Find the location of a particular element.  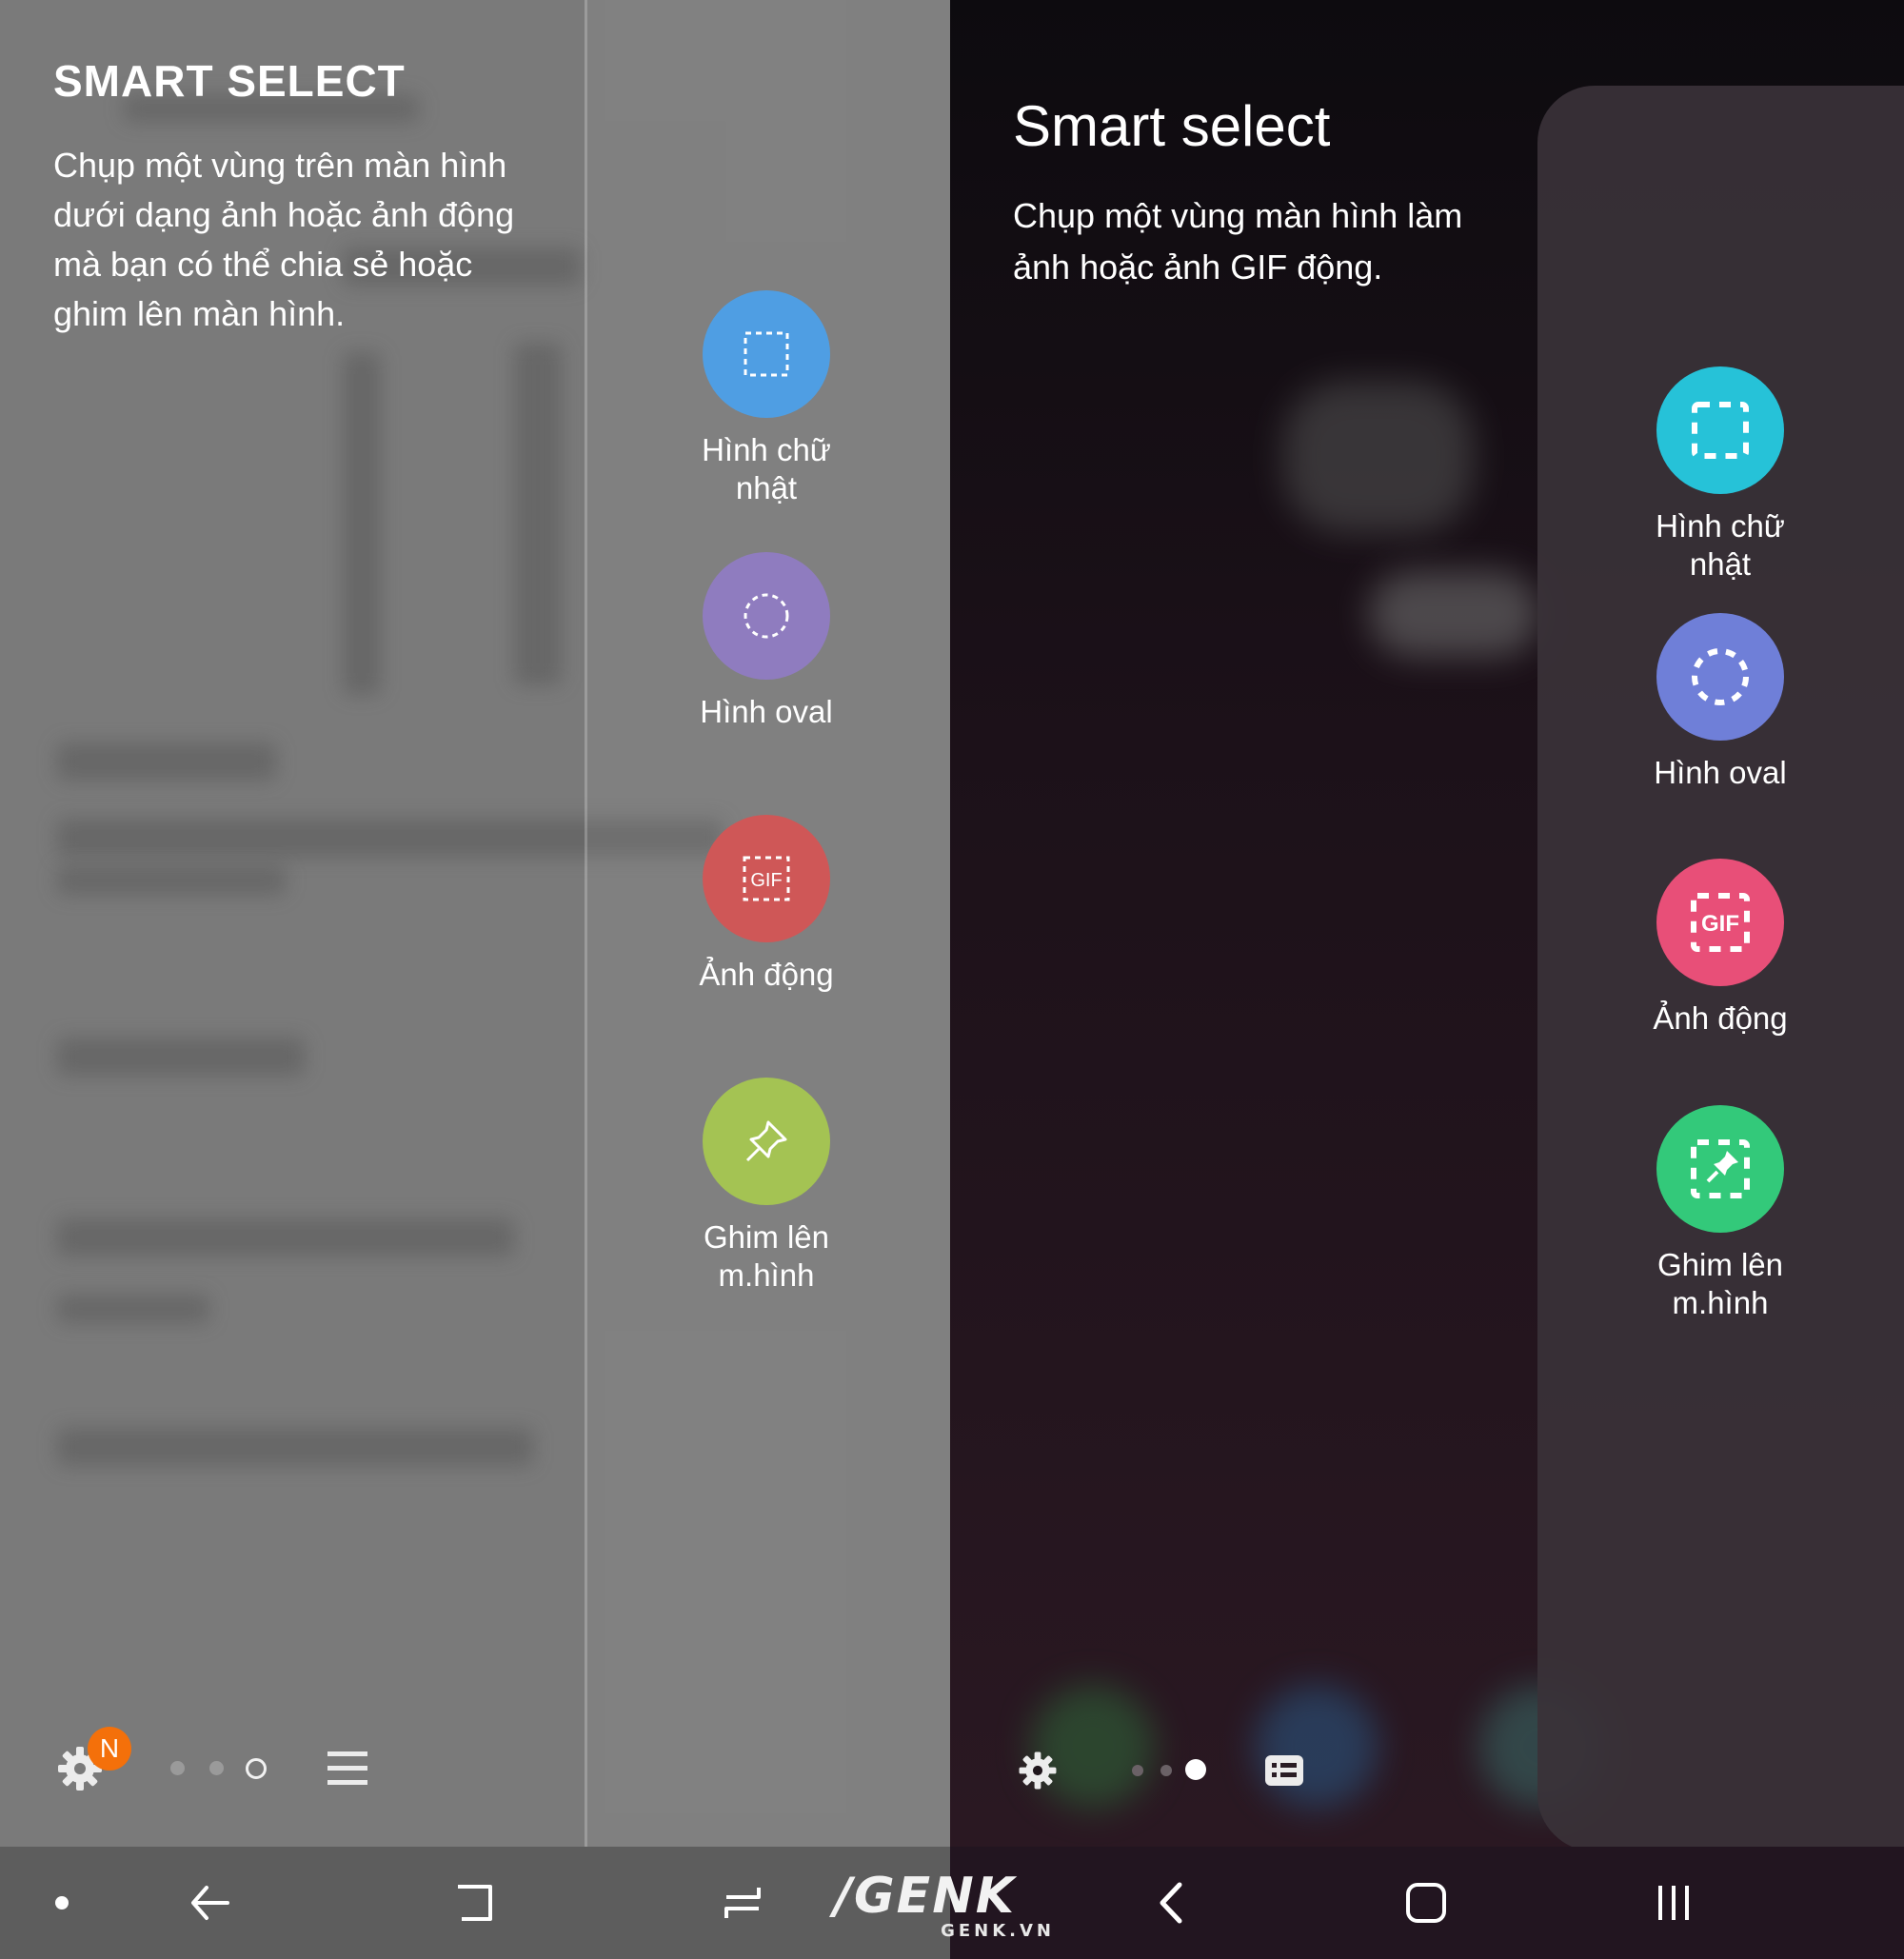

back-arrow-icon is located at coordinates (210, 1903).